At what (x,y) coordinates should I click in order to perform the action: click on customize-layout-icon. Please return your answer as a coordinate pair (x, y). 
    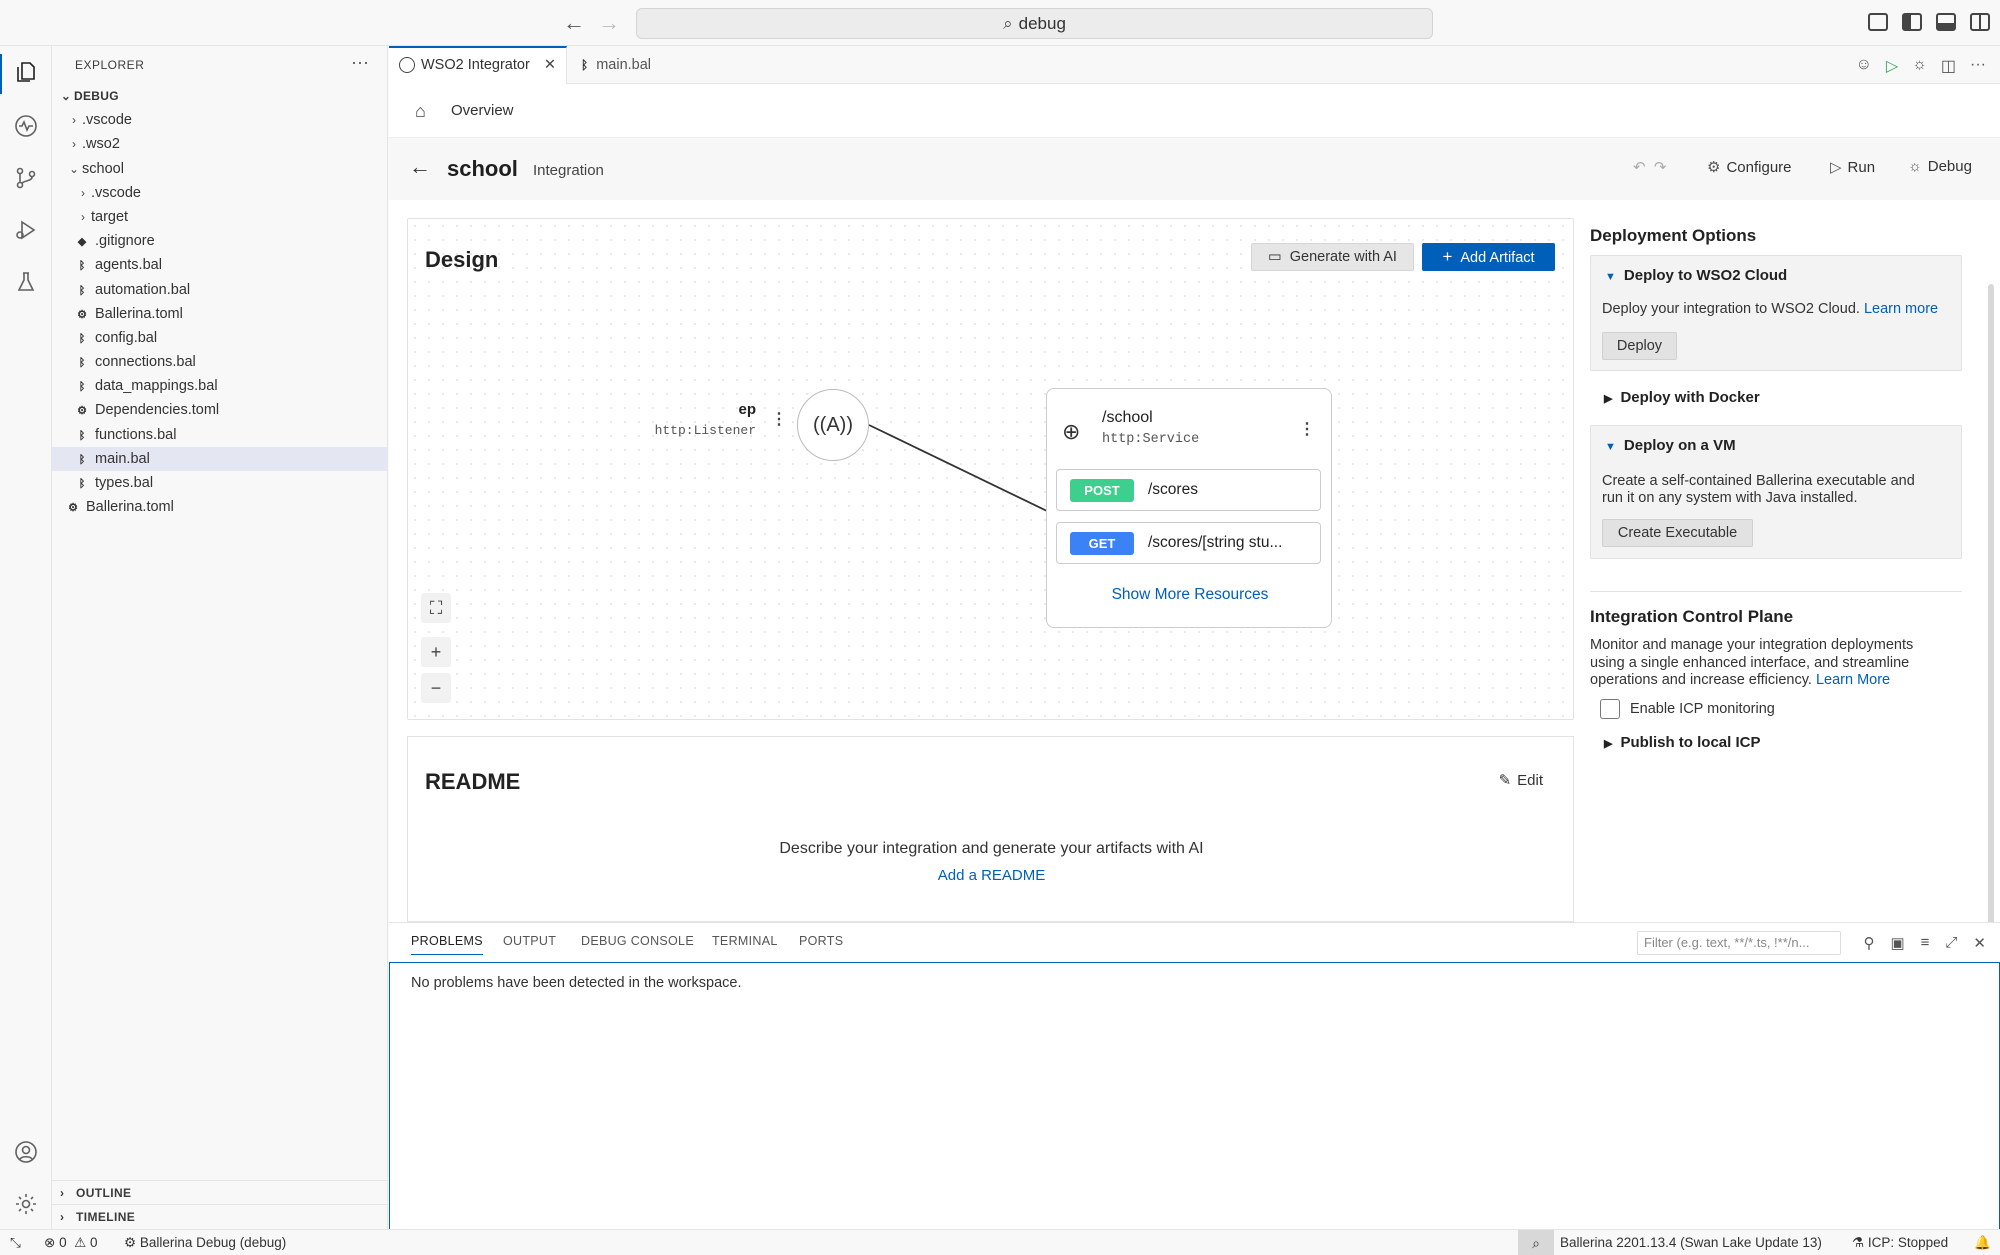
    Looking at the image, I should click on (1878, 22).